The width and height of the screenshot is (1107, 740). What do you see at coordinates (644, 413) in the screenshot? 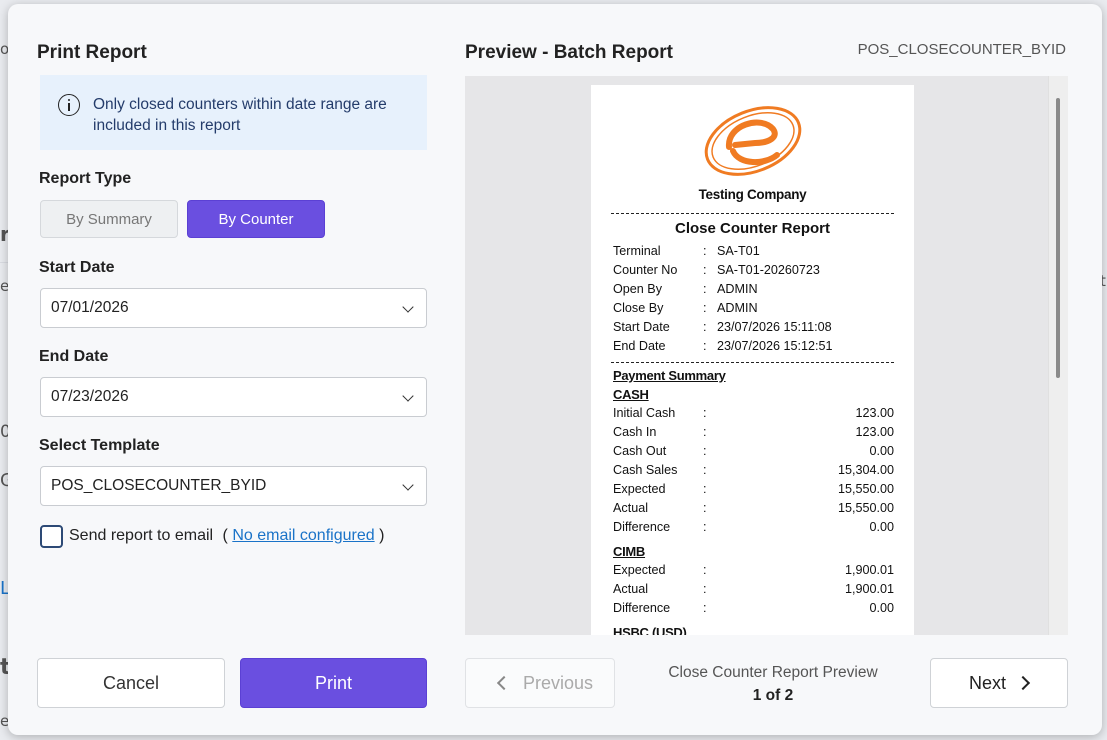
I see `row-key: Initial Cash` at bounding box center [644, 413].